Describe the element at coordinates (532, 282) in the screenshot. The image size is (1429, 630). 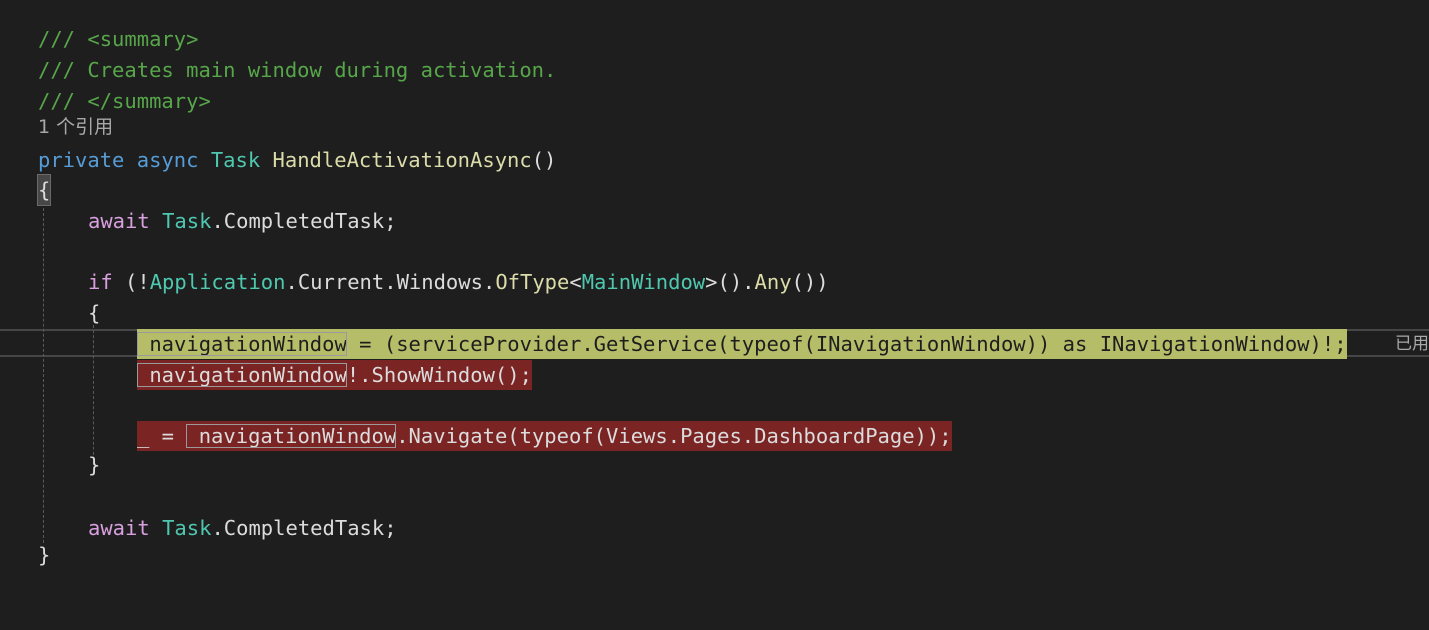
I see `method-oftype: OfType` at that location.